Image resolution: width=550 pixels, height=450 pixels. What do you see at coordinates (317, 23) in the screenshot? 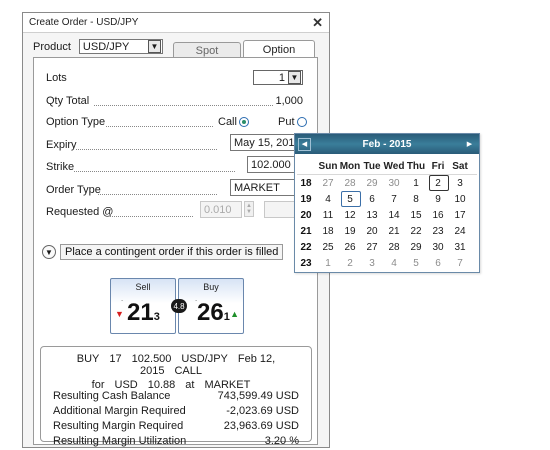
I see `close-icon: ✕` at bounding box center [317, 23].